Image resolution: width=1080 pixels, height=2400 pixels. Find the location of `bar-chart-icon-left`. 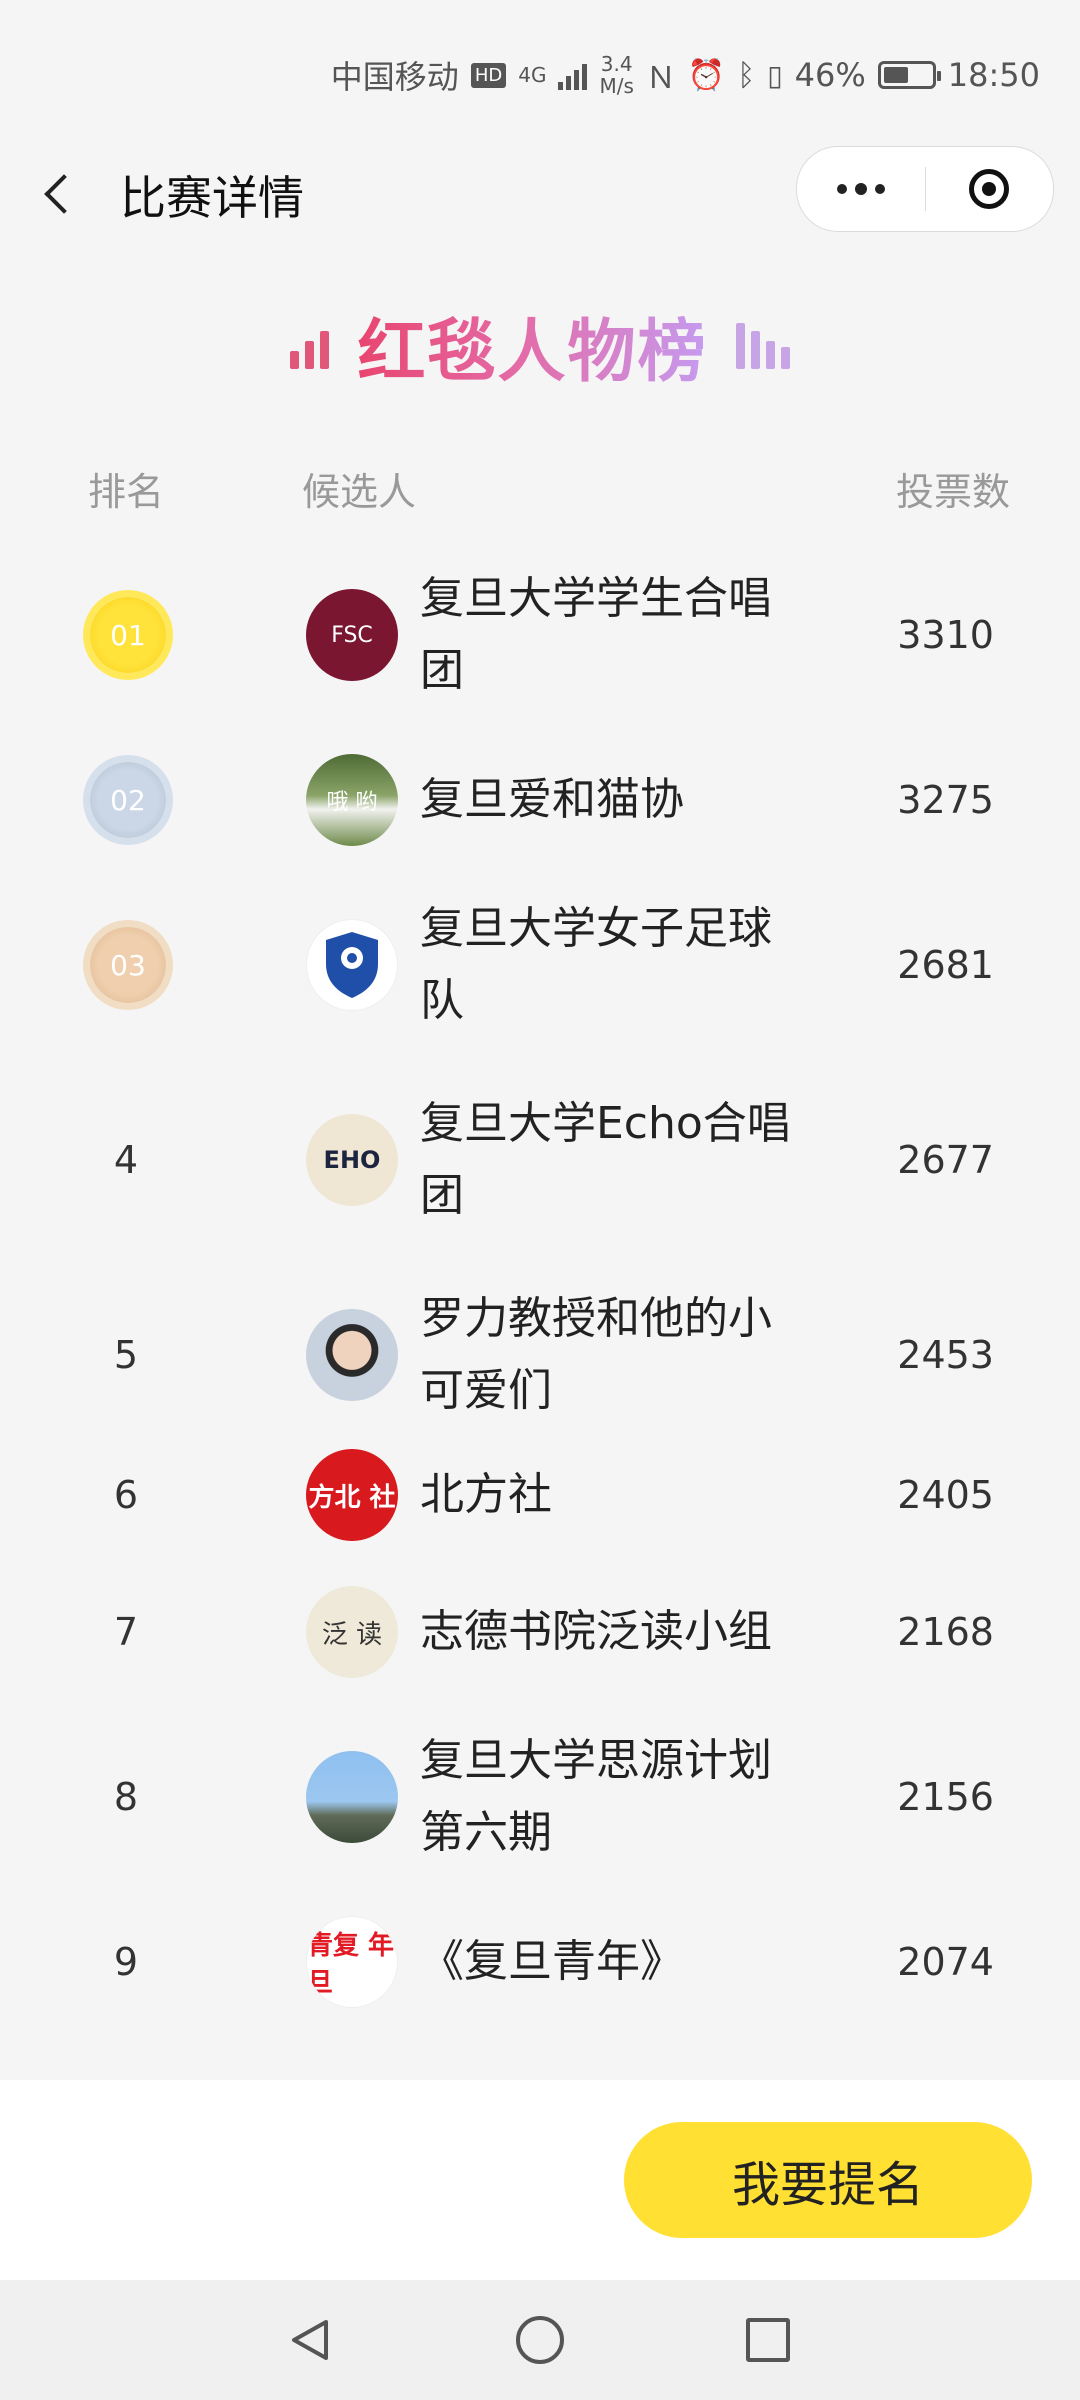

bar-chart-icon-left is located at coordinates (310, 345).